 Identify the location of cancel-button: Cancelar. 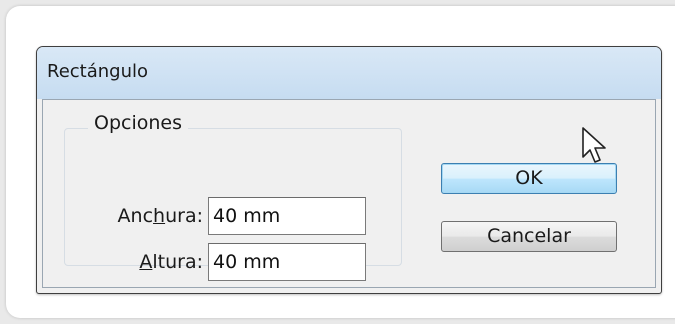
(529, 236).